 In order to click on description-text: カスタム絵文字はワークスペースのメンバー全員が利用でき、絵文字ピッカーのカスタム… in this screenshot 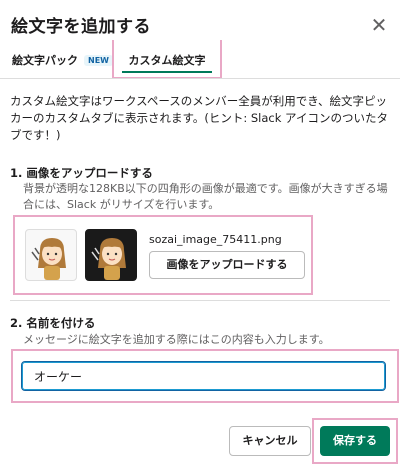, I will do `click(199, 118)`.